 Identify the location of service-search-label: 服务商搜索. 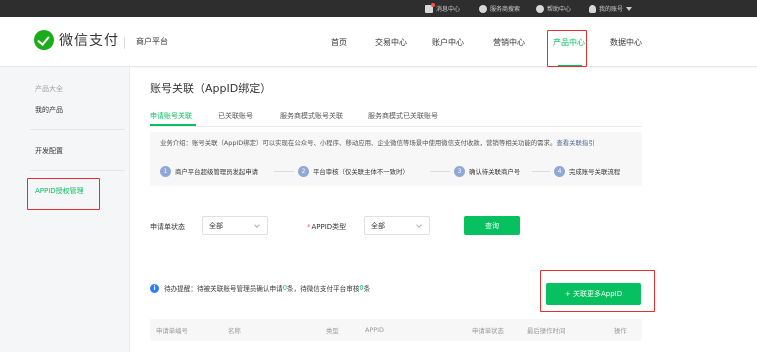
(505, 9).